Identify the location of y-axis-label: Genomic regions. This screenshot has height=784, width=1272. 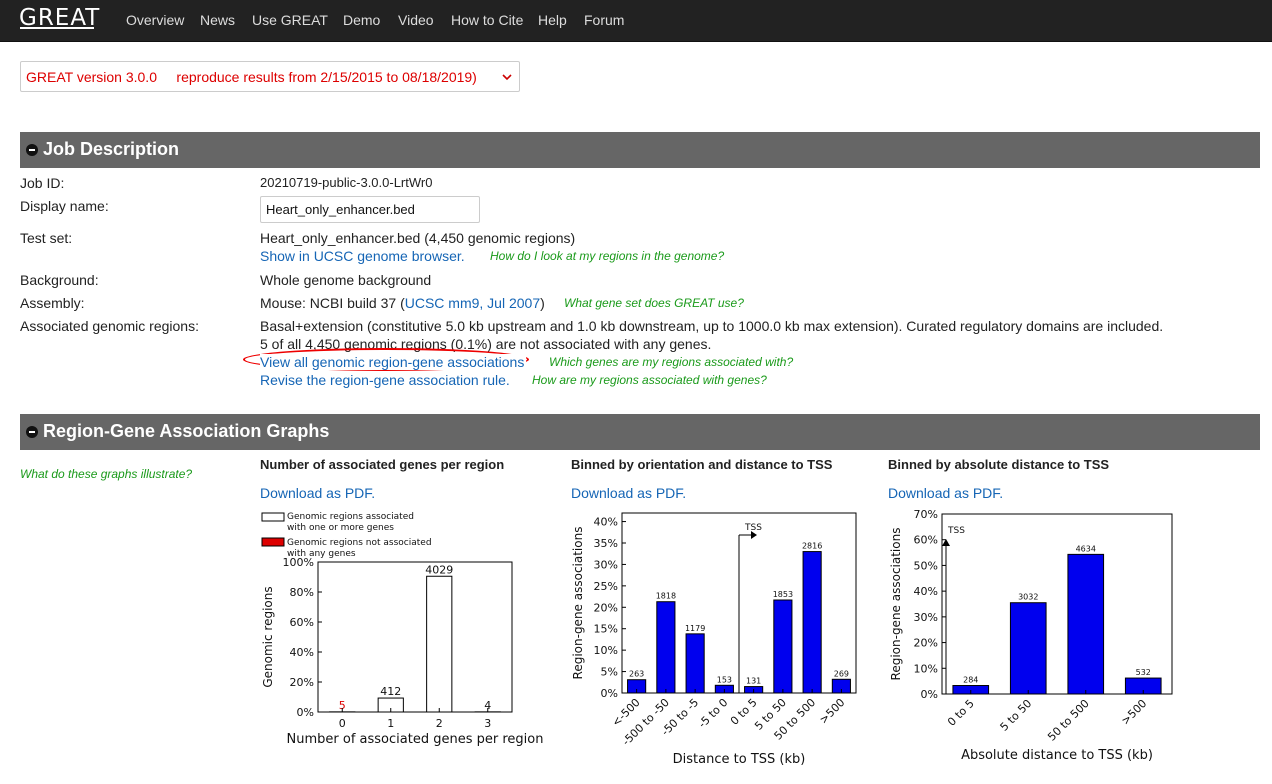
(268, 636).